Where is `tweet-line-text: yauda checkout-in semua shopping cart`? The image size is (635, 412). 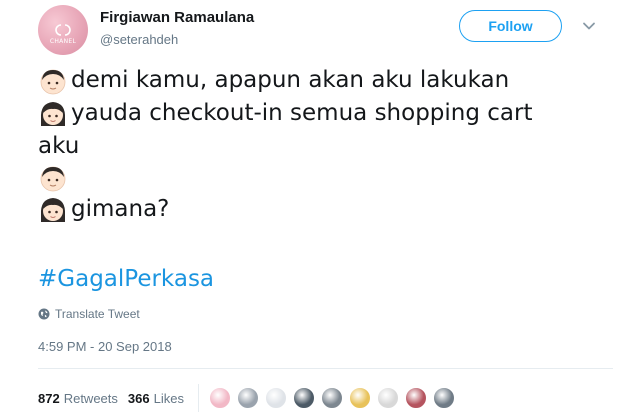 tweet-line-text: yauda checkout-in semua shopping cart is located at coordinates (302, 113).